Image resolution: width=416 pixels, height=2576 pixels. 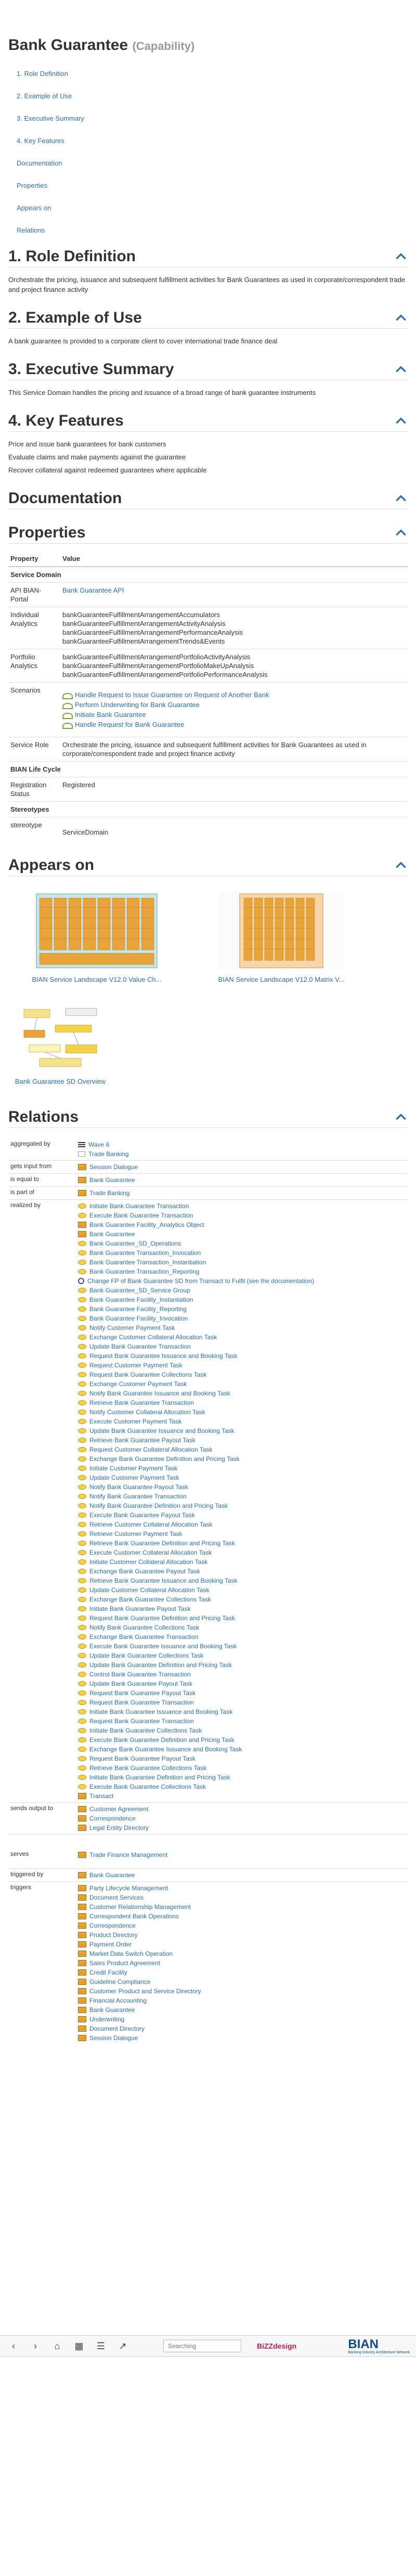 What do you see at coordinates (40, 141) in the screenshot?
I see `toc-link-key-features: 4. Key Features` at bounding box center [40, 141].